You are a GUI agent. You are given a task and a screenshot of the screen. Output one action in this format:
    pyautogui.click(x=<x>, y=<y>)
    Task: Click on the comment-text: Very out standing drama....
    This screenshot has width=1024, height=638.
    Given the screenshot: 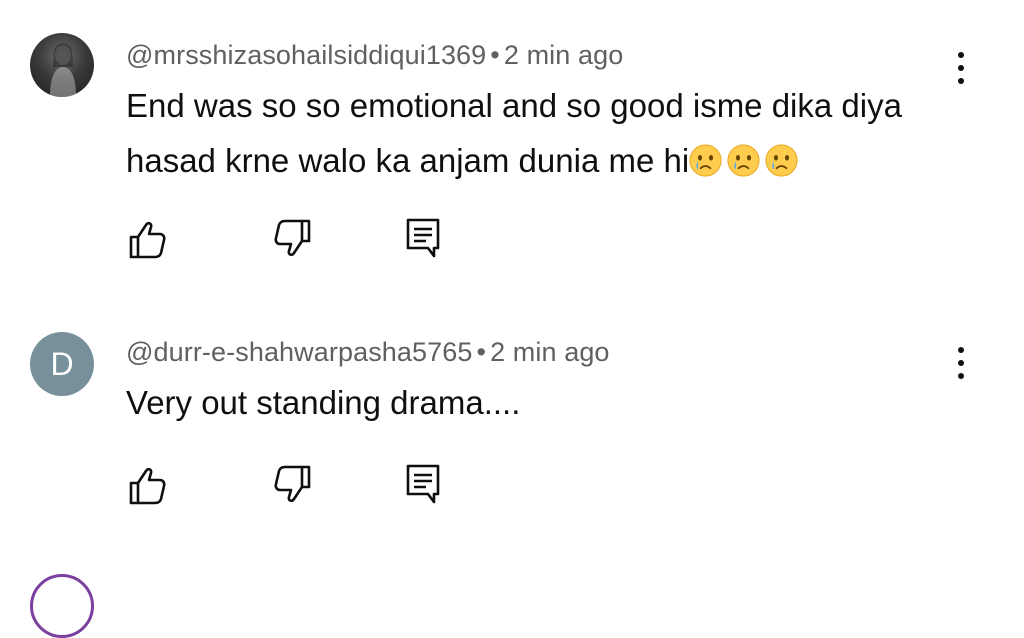 What is the action you would take?
    pyautogui.click(x=546, y=402)
    